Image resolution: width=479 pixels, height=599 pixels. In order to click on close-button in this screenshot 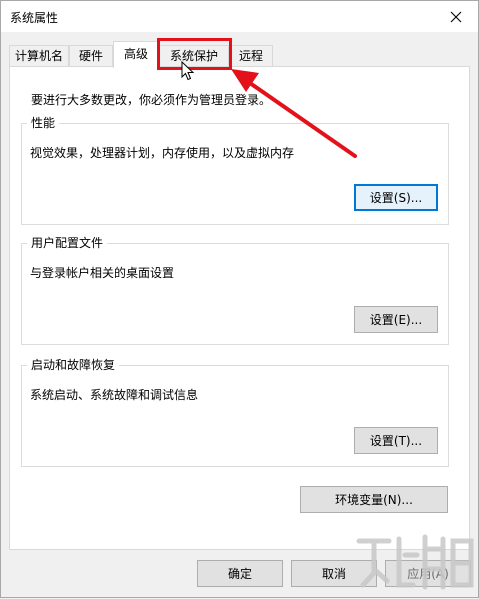, I will do `click(456, 16)`.